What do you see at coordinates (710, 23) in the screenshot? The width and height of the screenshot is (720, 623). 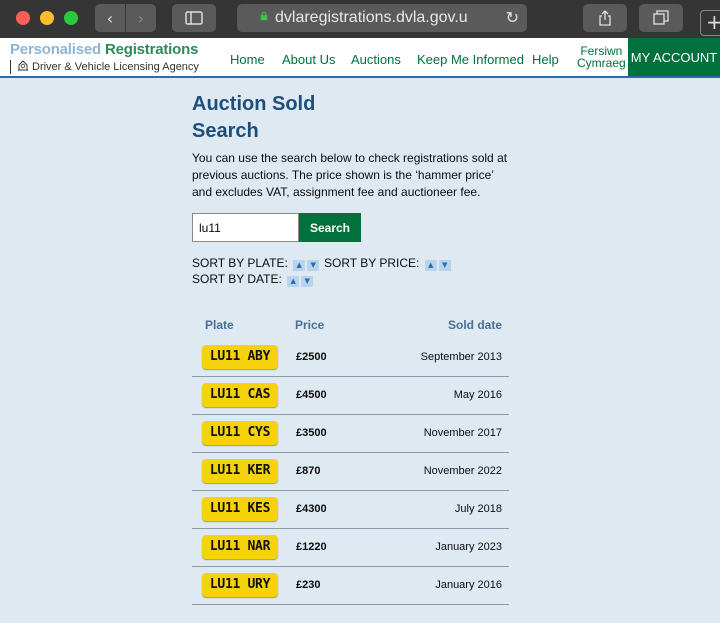 I see `new-tab-icon: +` at bounding box center [710, 23].